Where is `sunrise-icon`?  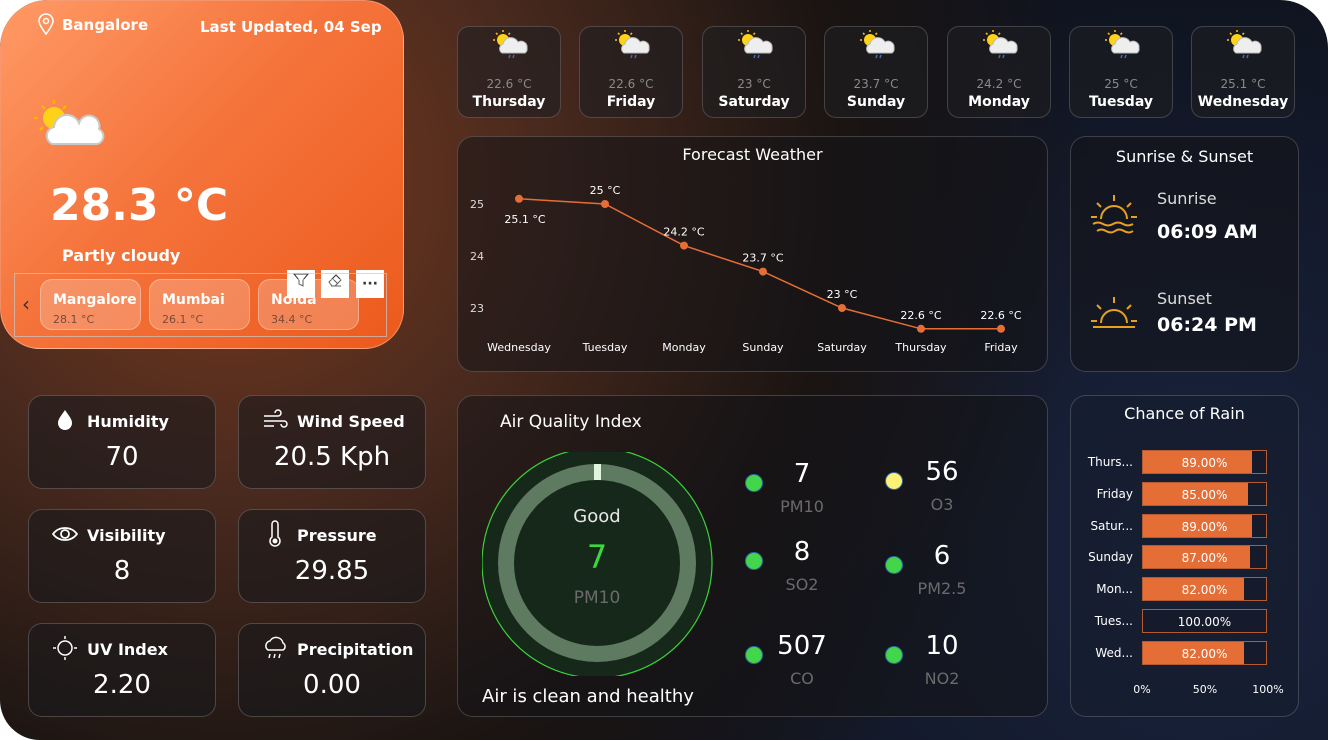 sunrise-icon is located at coordinates (1114, 214).